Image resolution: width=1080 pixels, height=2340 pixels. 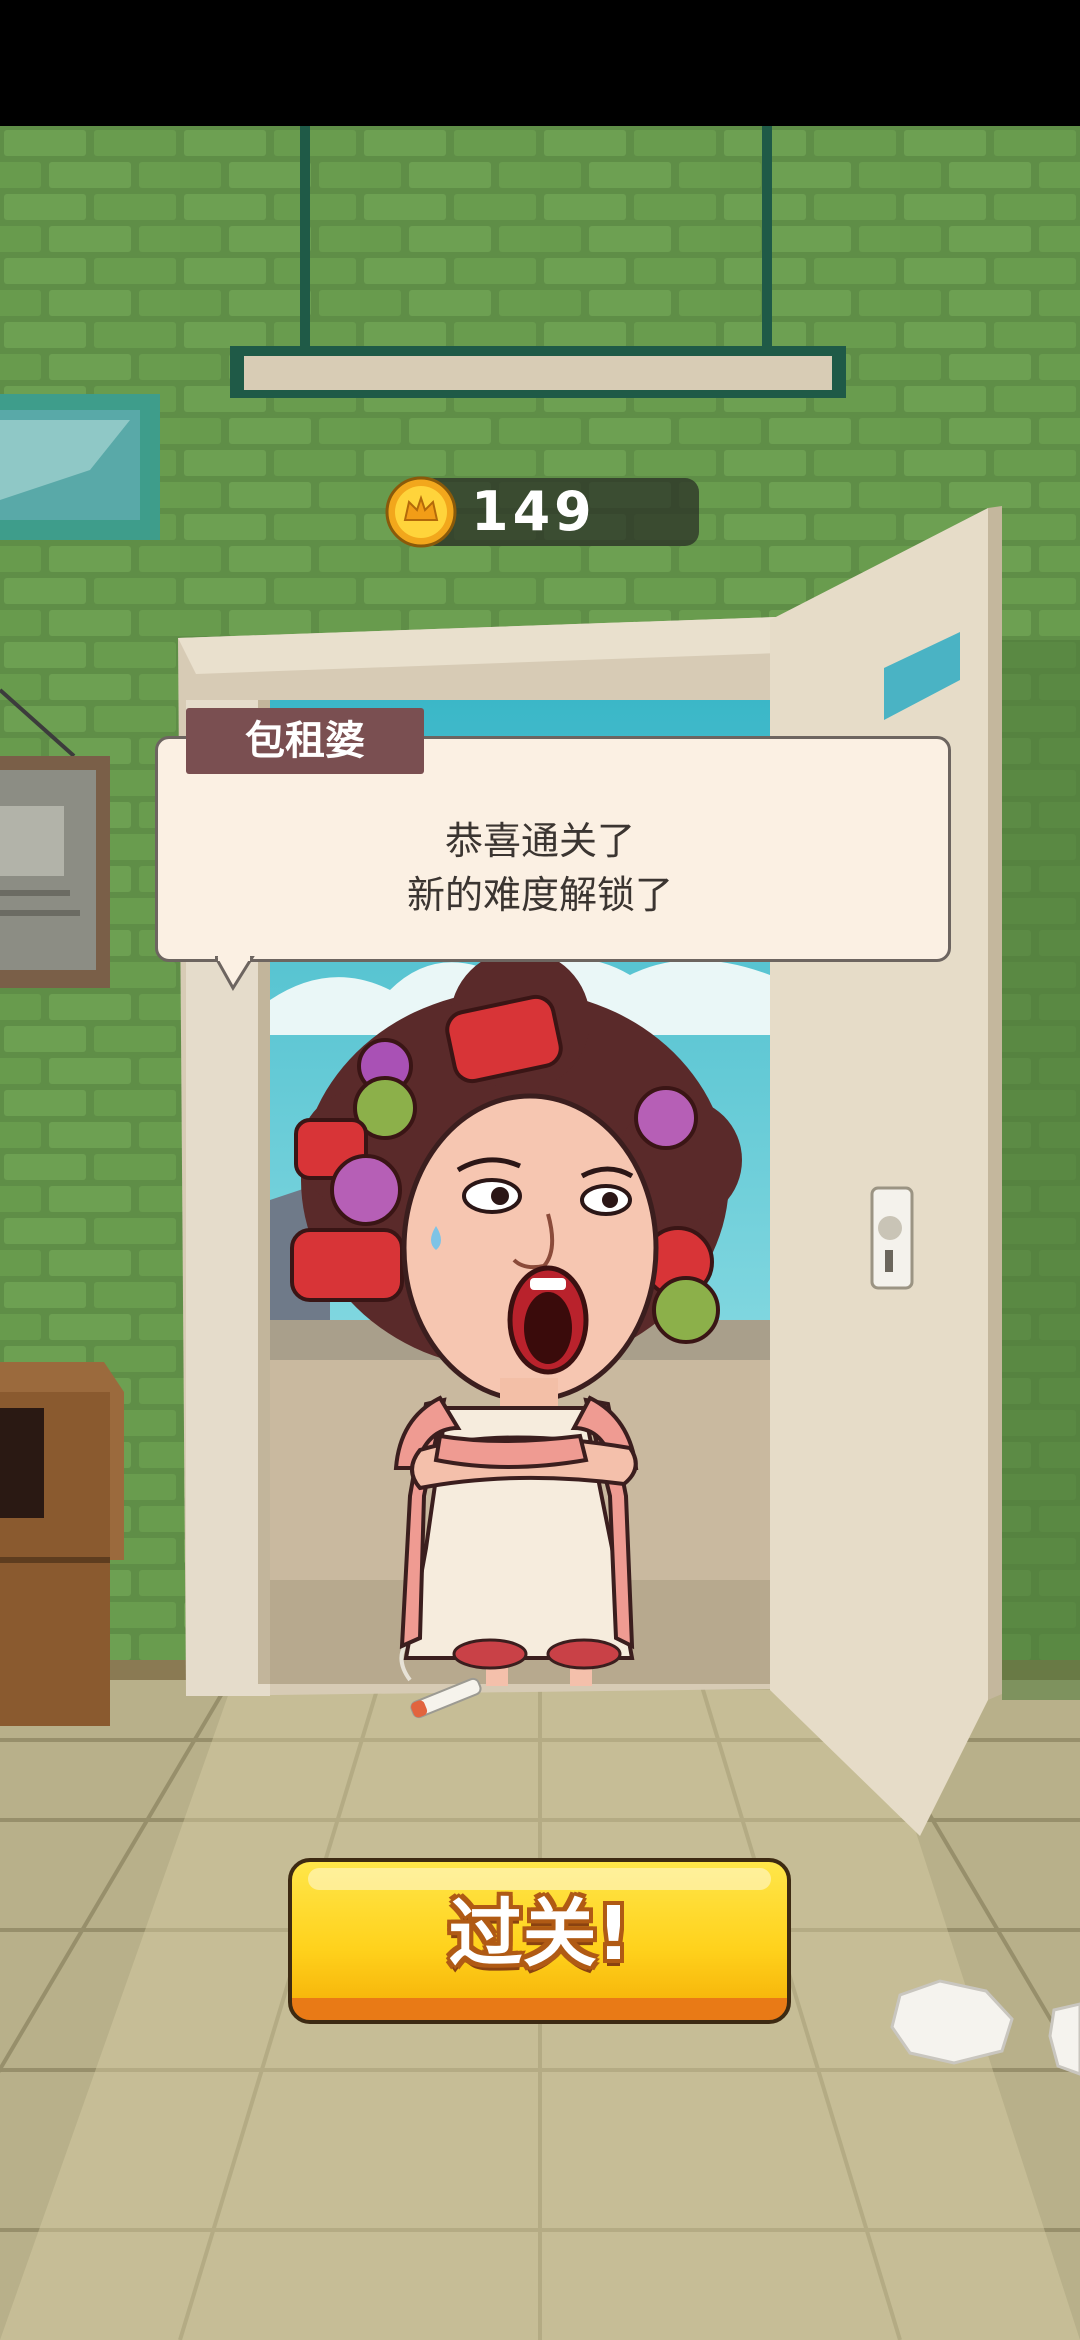 What do you see at coordinates (539, 841) in the screenshot?
I see `dialog-text-line-1: 恭喜通关了` at bounding box center [539, 841].